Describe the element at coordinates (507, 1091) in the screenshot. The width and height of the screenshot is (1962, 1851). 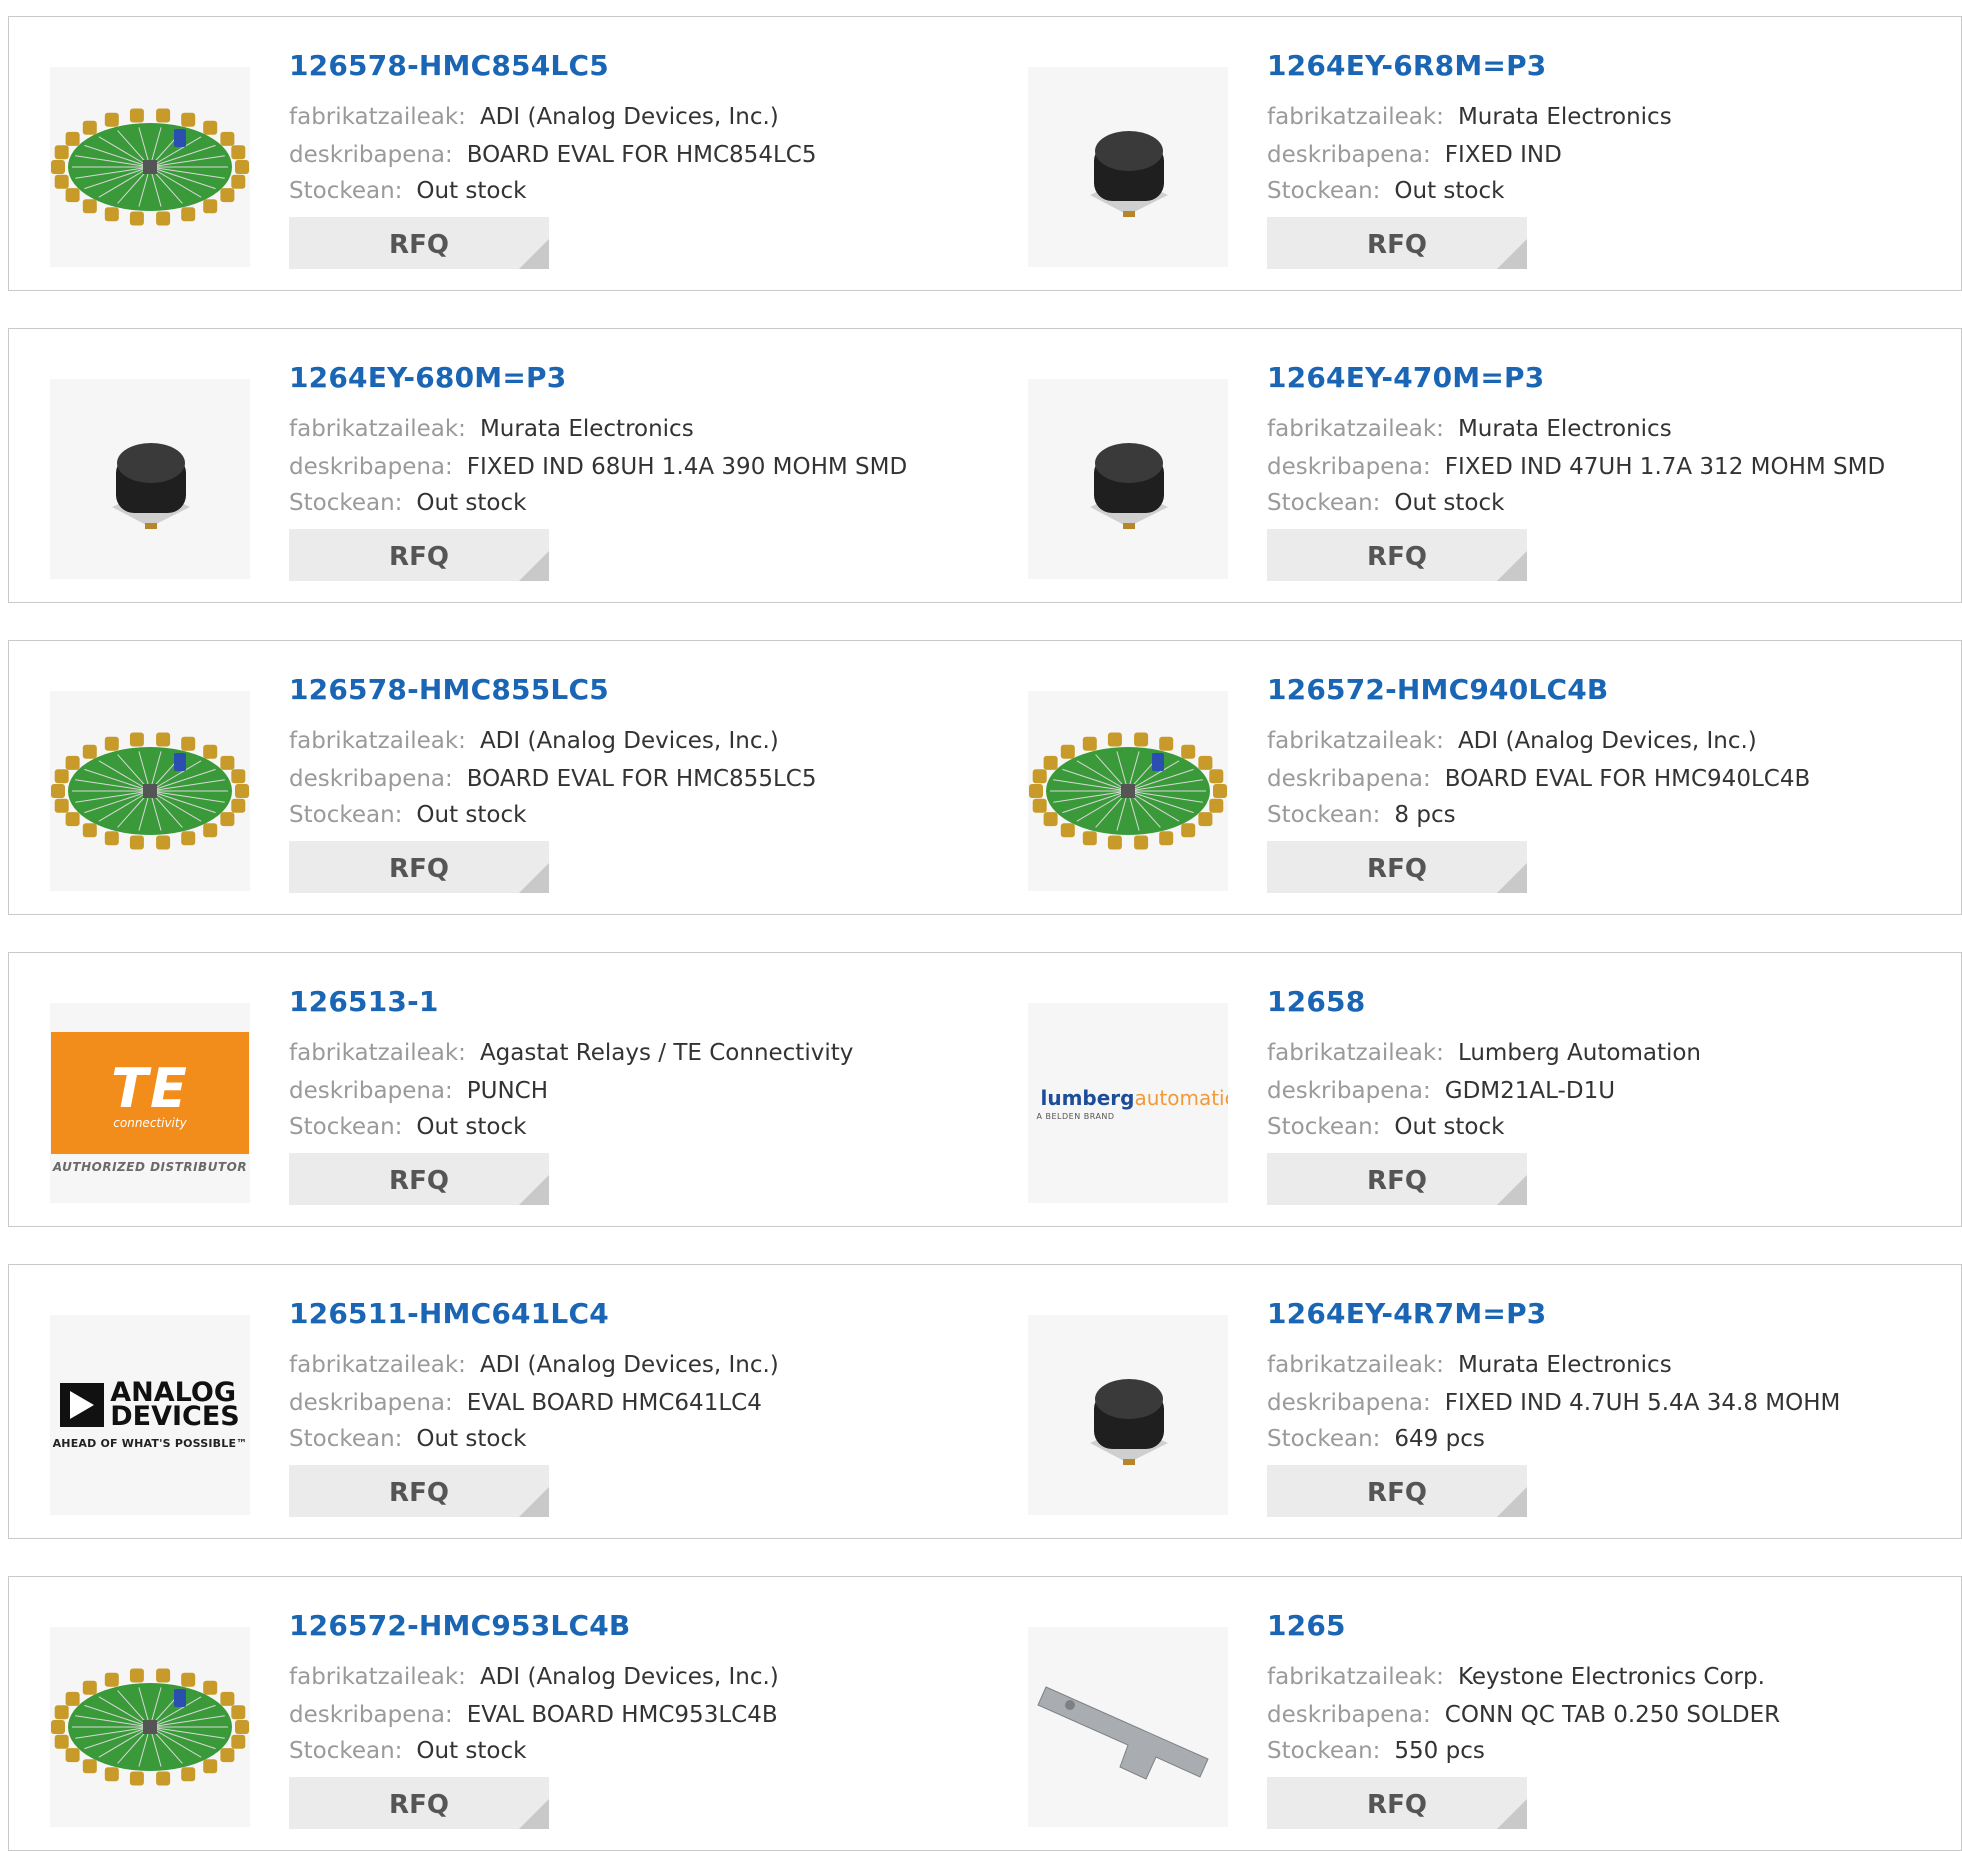
I see `description-value: PUNCH` at that location.